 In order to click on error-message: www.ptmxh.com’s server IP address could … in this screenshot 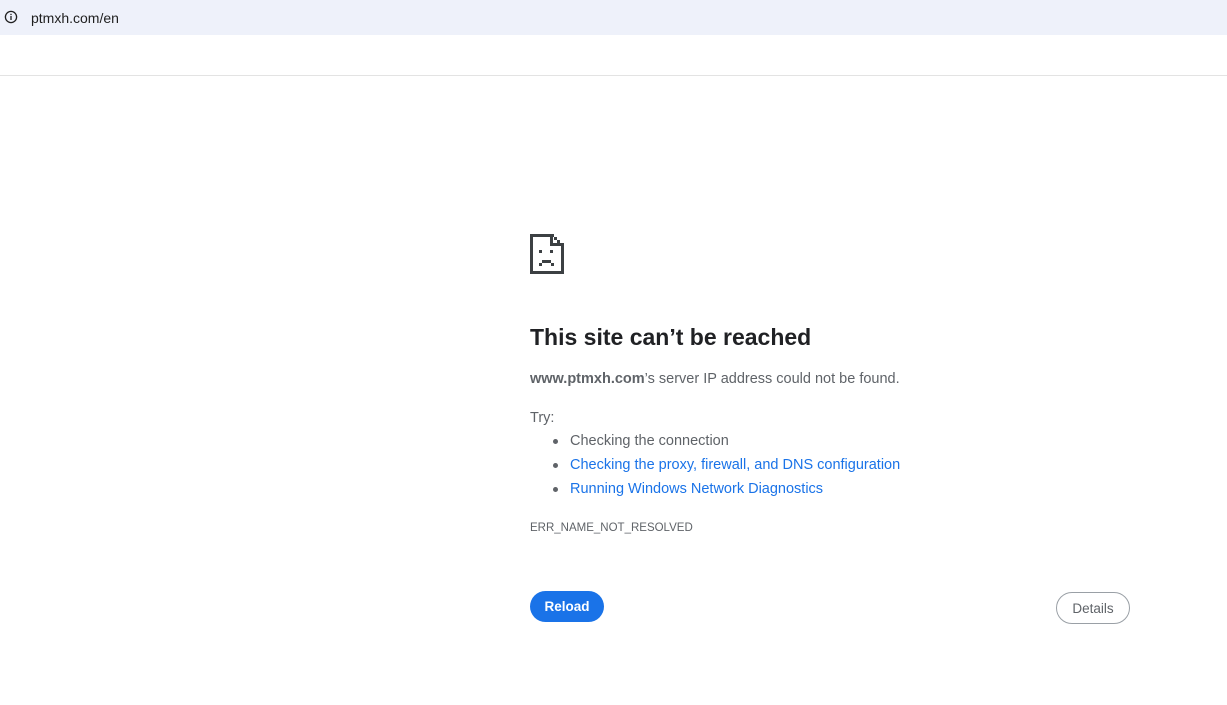, I will do `click(715, 379)`.